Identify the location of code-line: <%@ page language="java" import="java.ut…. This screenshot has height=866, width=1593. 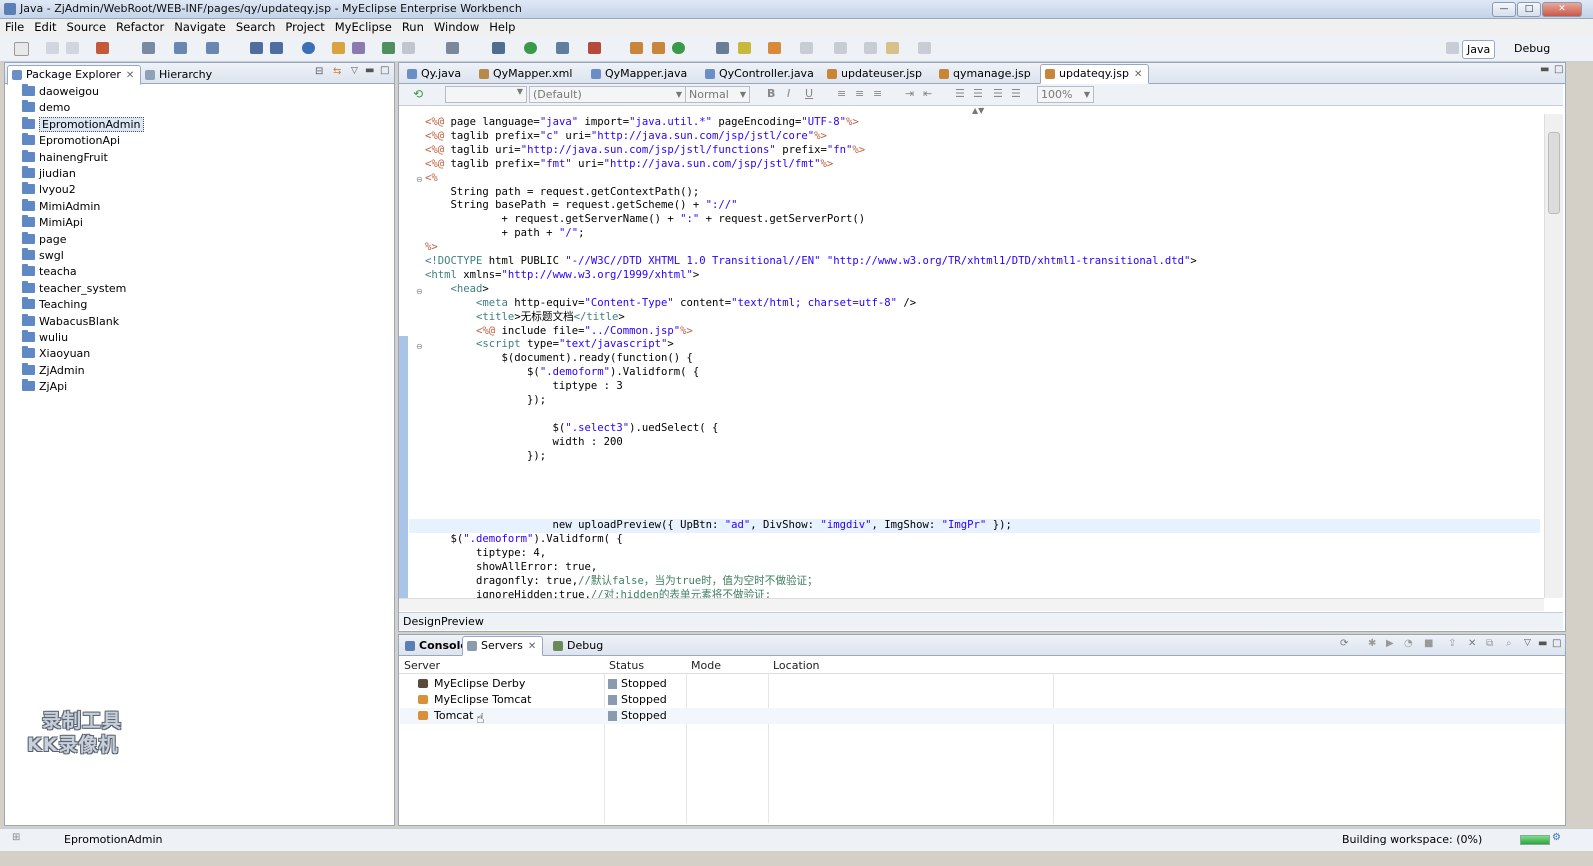
(642, 123).